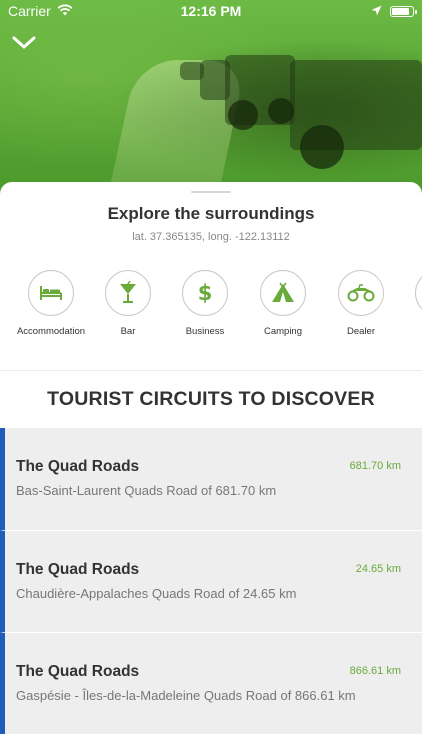 The image size is (422, 750). Describe the element at coordinates (211, 237) in the screenshot. I see `coordinates-label: lat. 37.365135, long. -122.13112` at that location.